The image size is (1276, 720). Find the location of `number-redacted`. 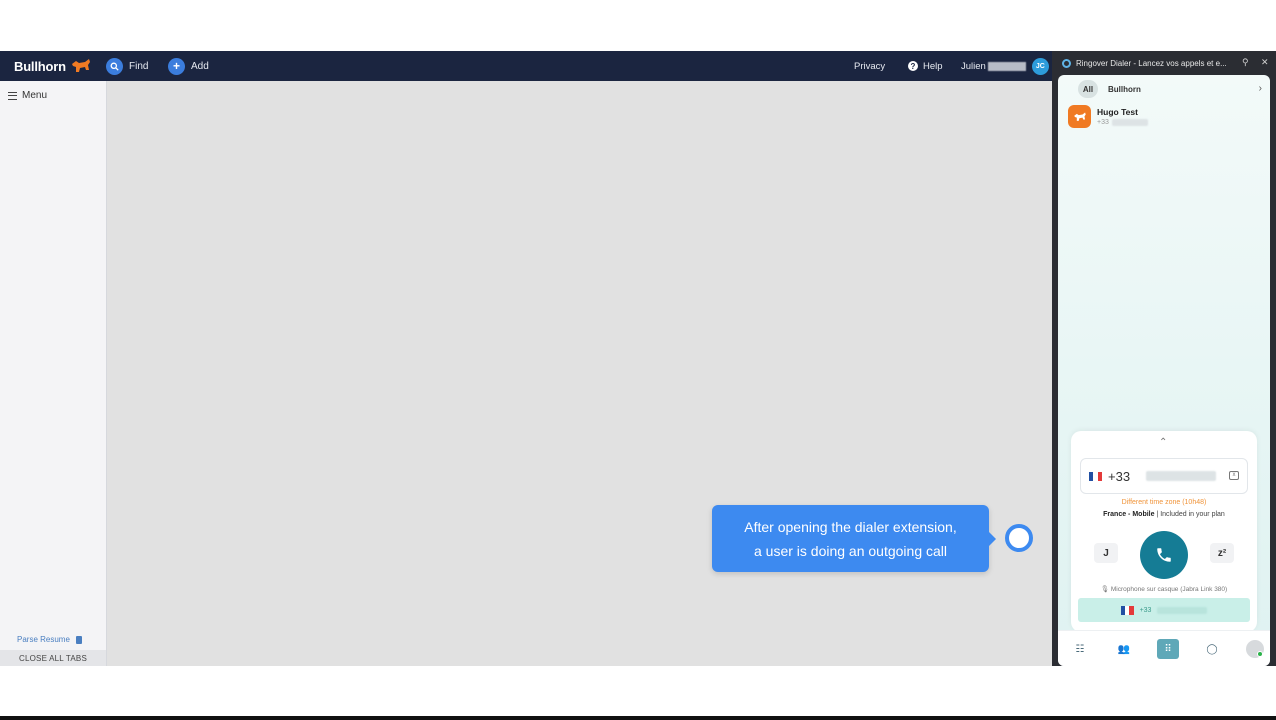

number-redacted is located at coordinates (1181, 476).